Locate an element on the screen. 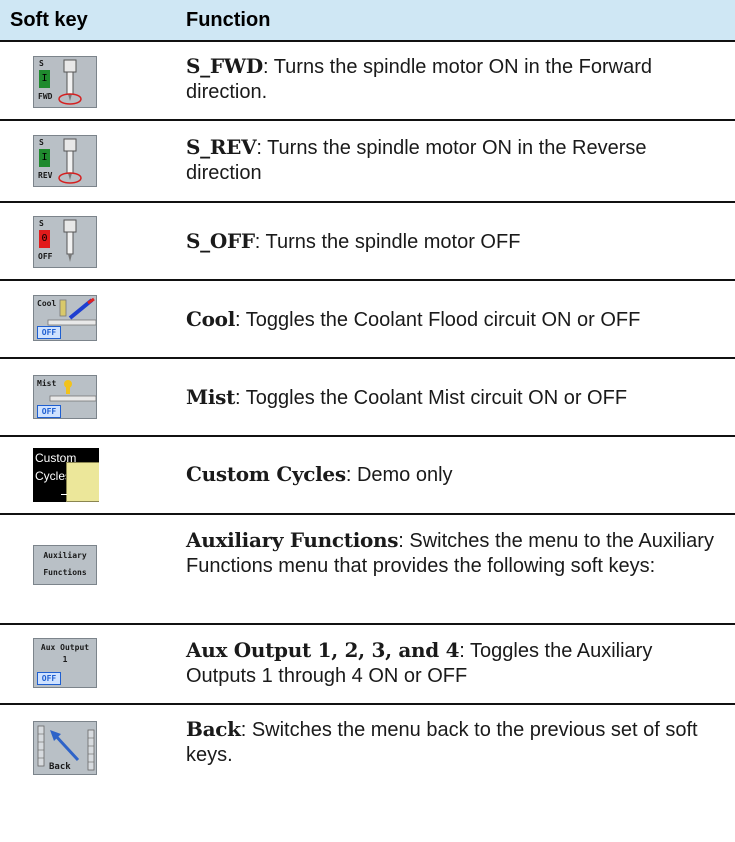  coolant-flood-icon: Cool OFF is located at coordinates (65, 318).